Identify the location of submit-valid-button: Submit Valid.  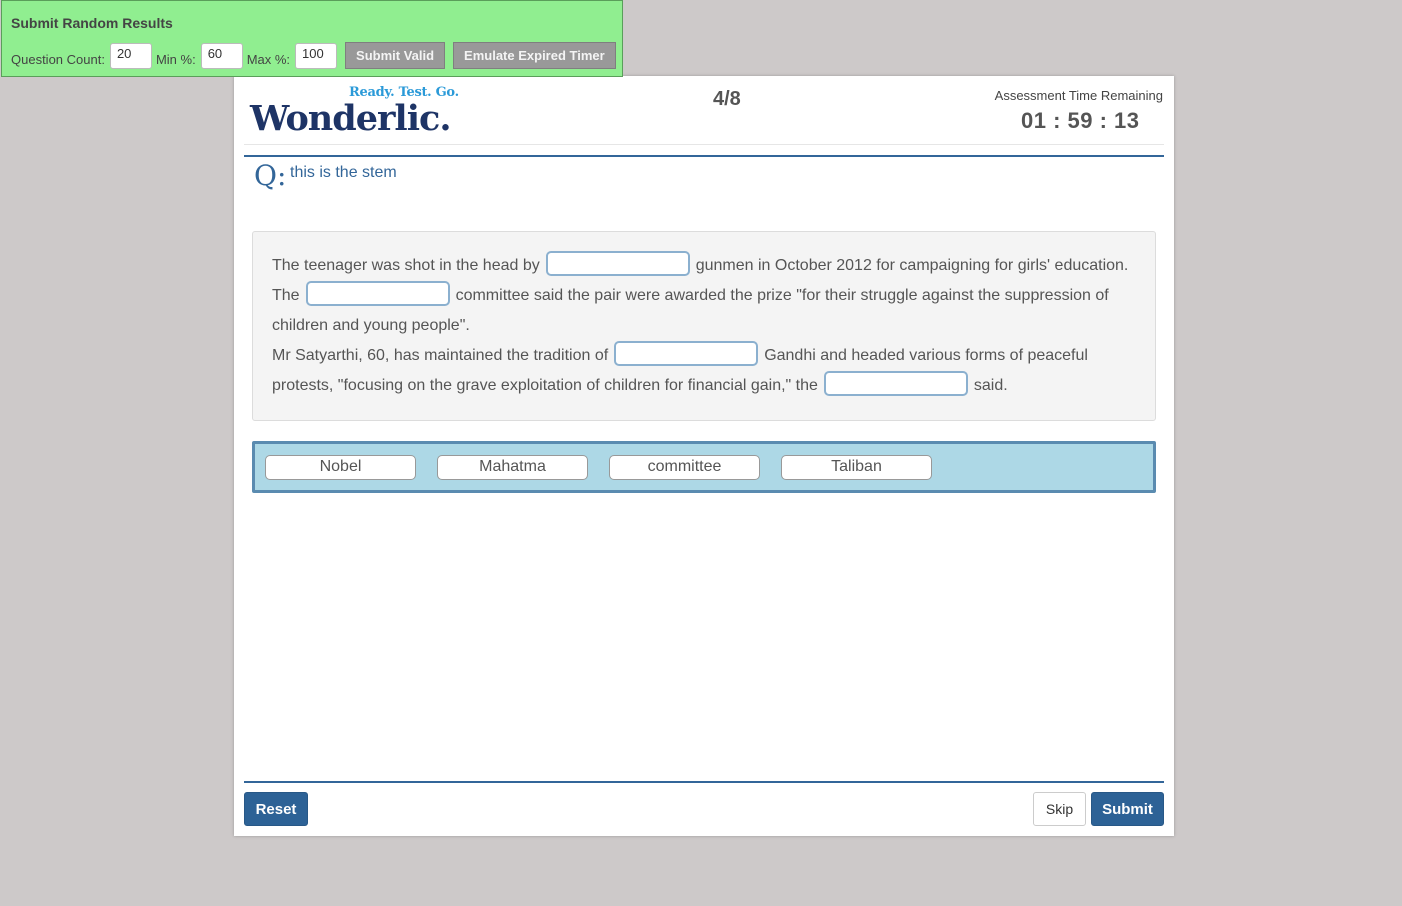
(395, 55).